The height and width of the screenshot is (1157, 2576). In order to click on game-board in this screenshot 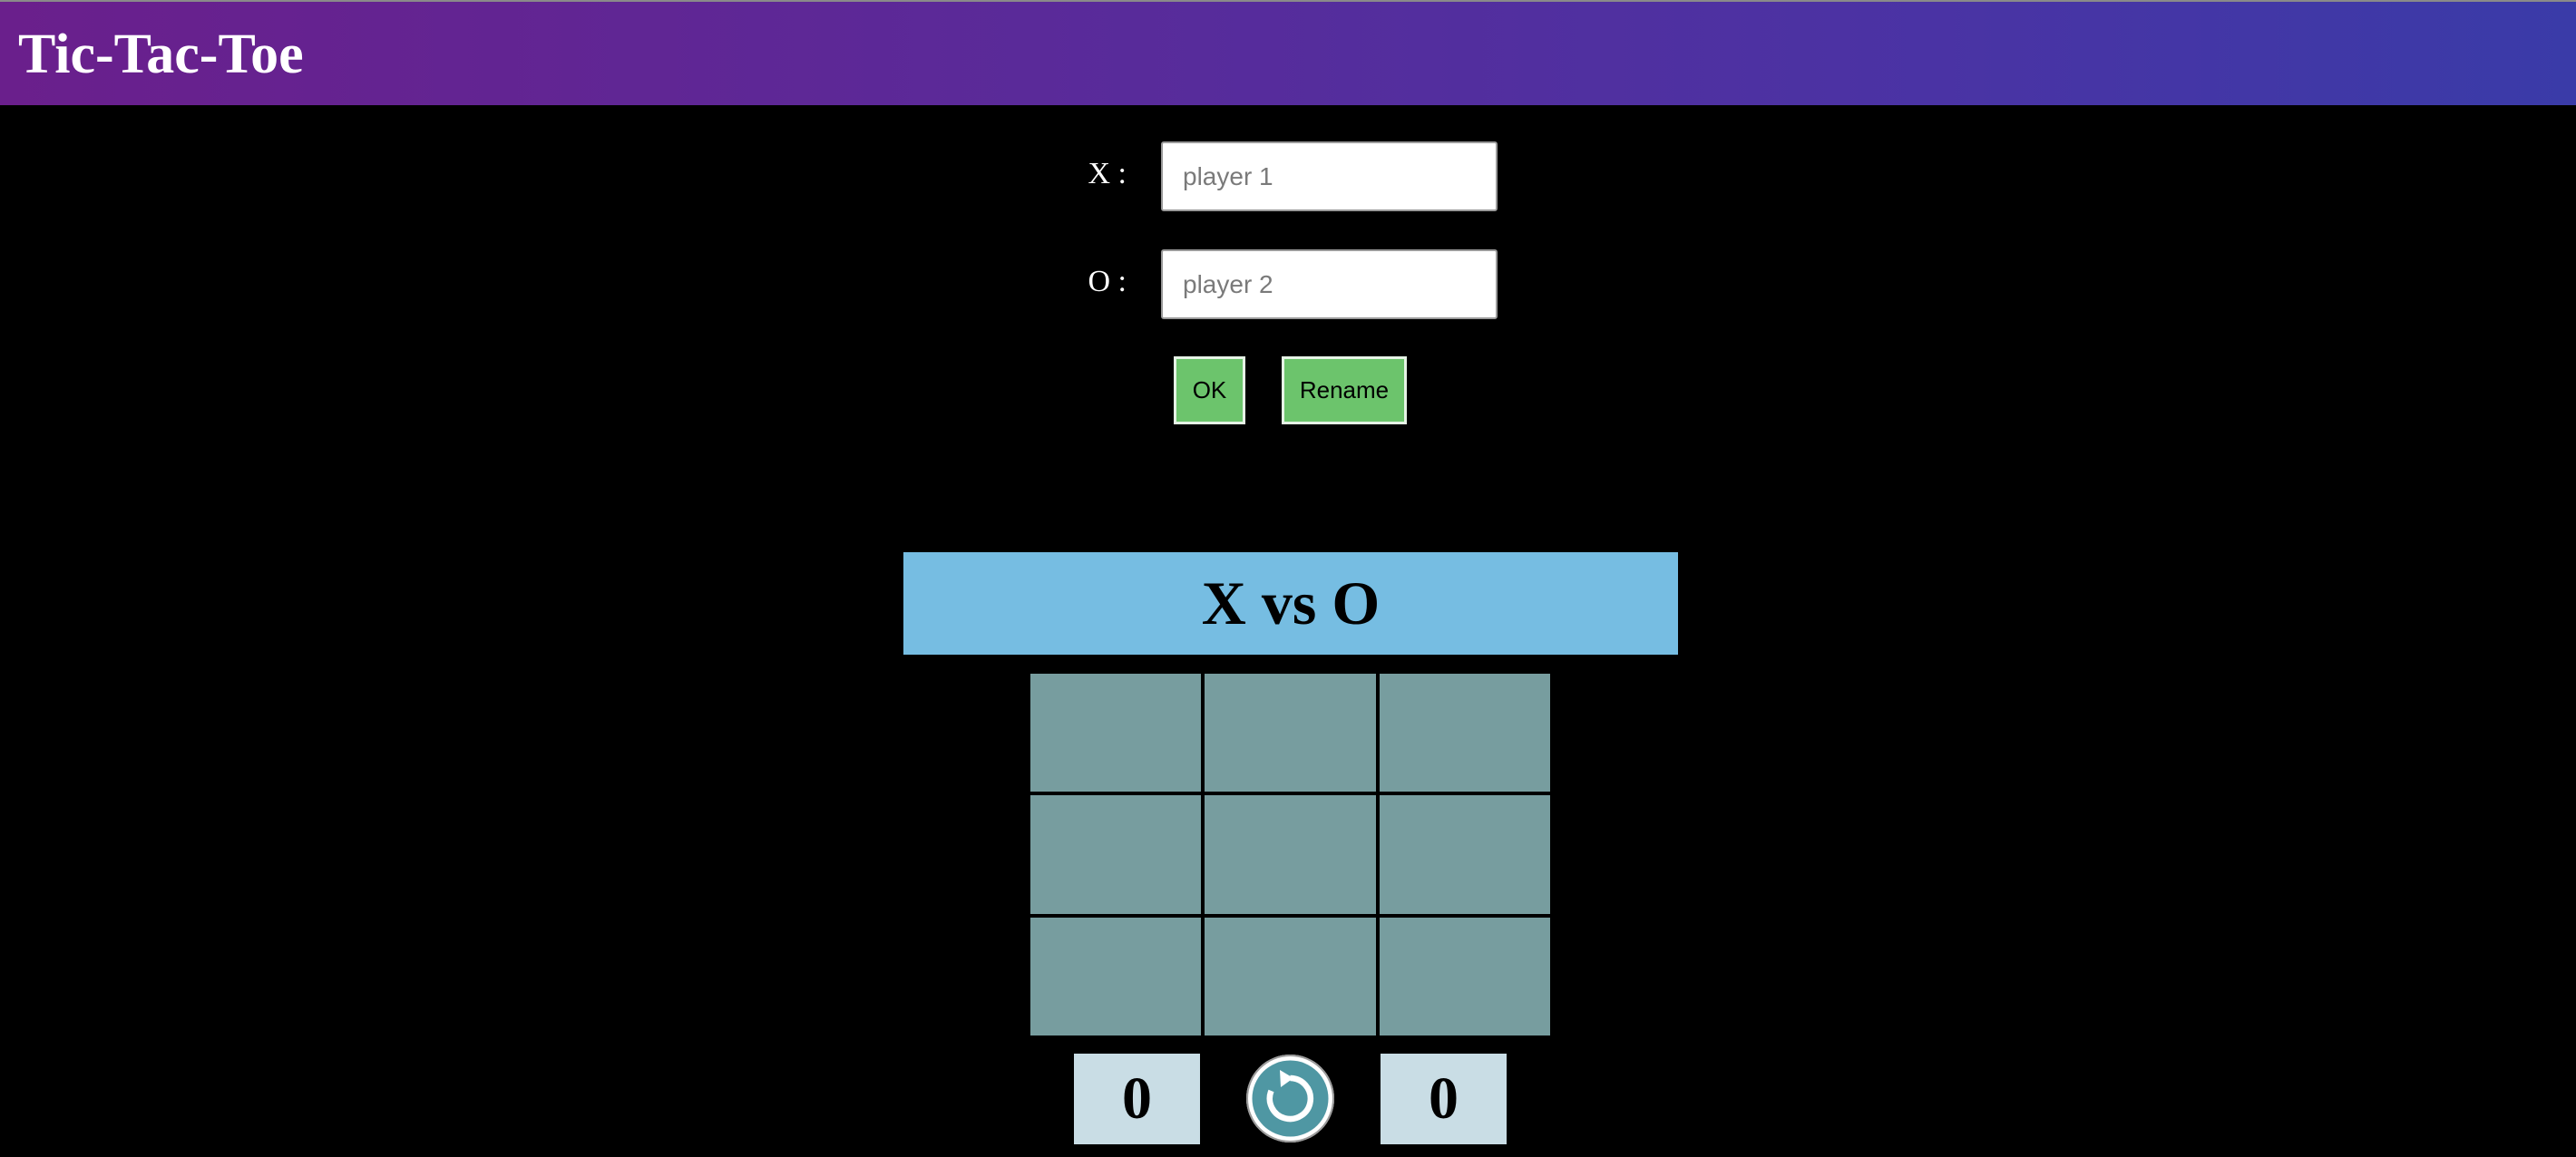, I will do `click(1290, 855)`.